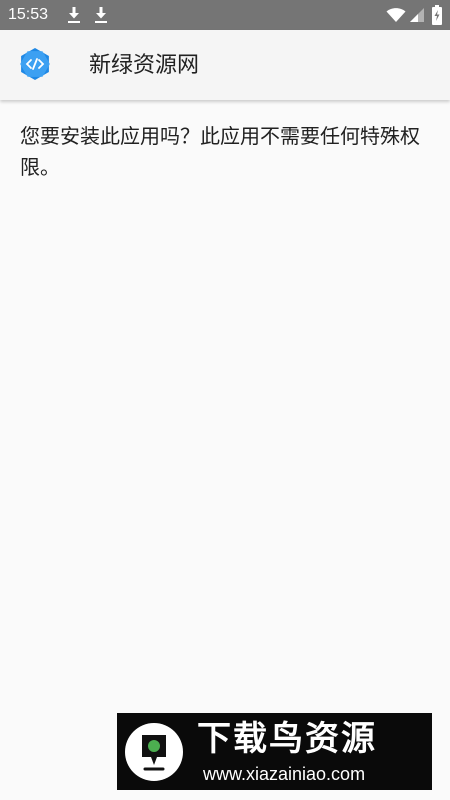 Image resolution: width=450 pixels, height=800 pixels. What do you see at coordinates (35, 64) in the screenshot?
I see `app-code-icon` at bounding box center [35, 64].